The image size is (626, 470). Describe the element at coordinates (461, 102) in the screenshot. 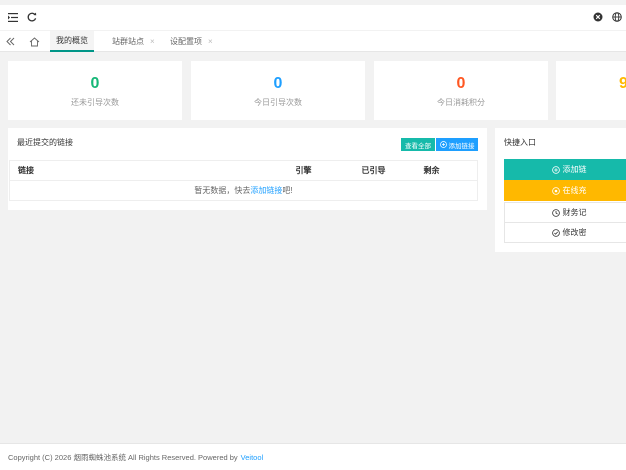

I see `stat-label: 今日消耗积分` at that location.